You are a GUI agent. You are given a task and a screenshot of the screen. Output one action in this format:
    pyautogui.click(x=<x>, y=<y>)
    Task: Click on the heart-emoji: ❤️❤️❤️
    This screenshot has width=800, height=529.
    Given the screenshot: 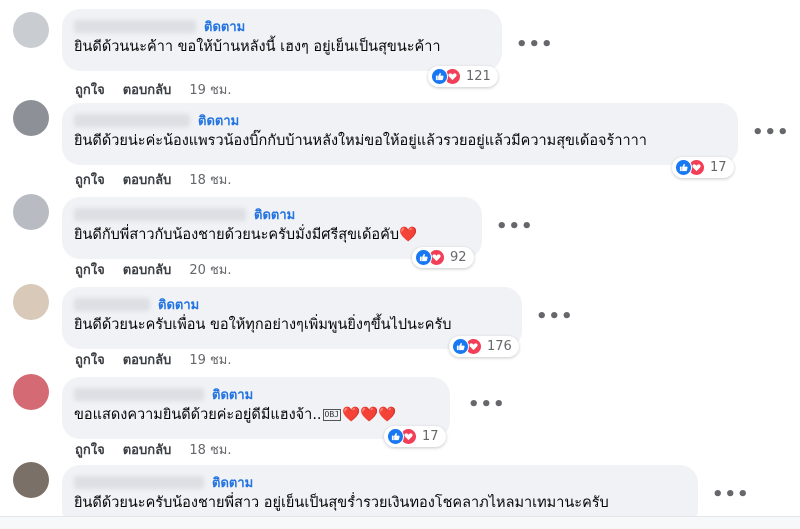 What is the action you would take?
    pyautogui.click(x=369, y=415)
    